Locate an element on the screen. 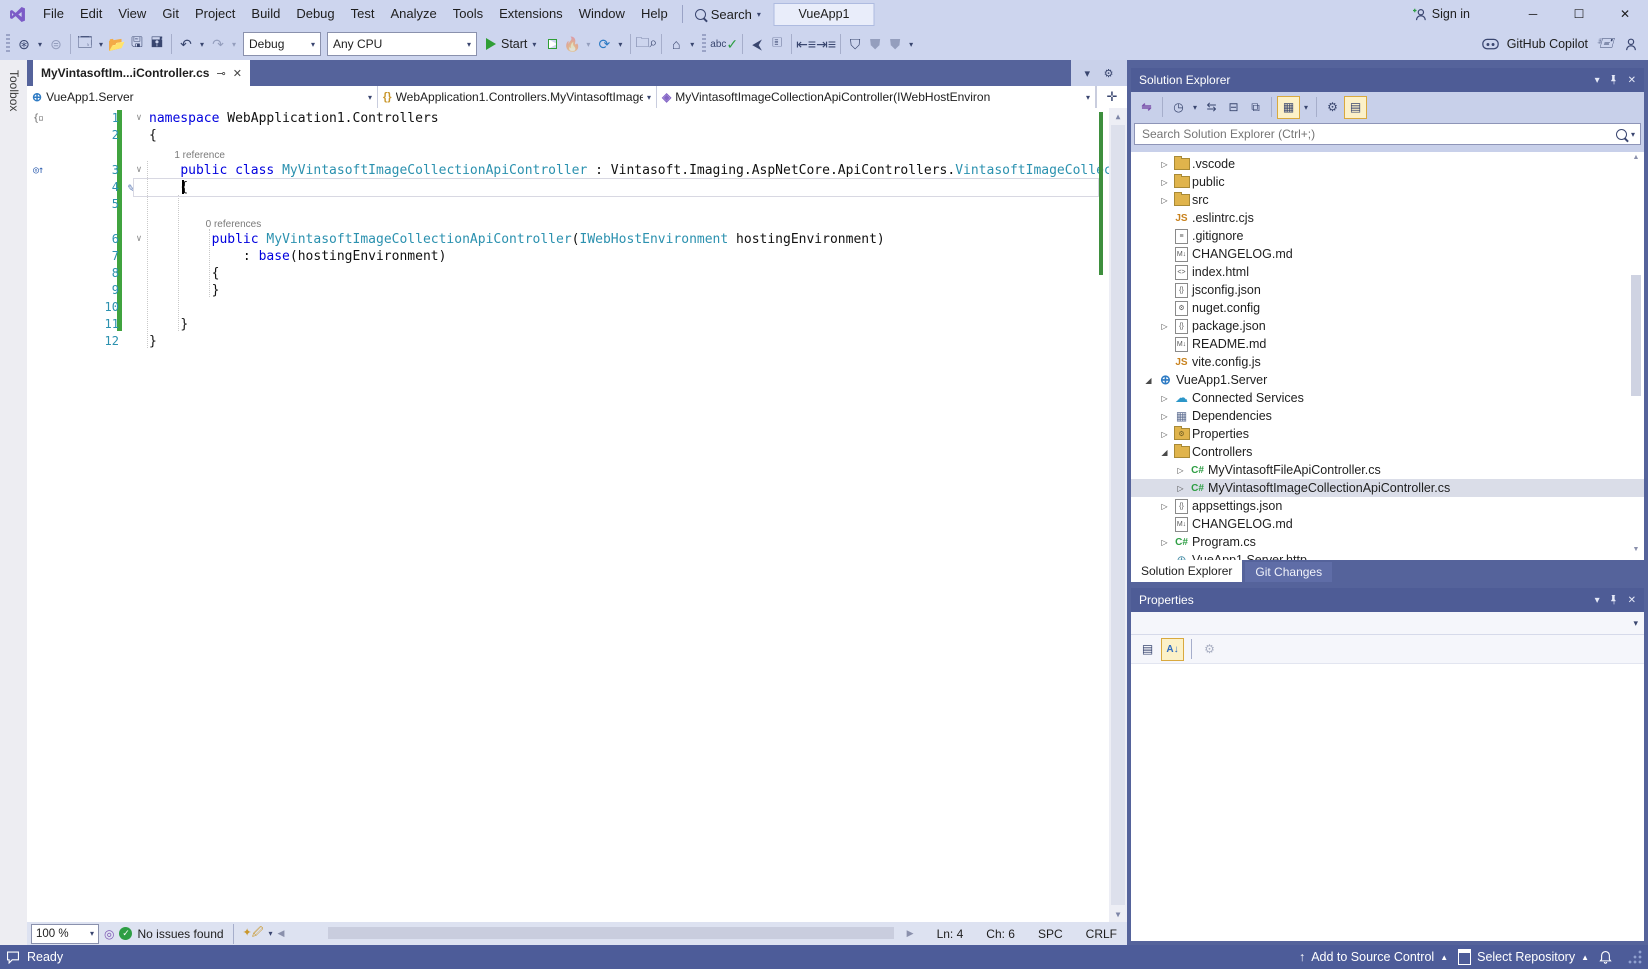  fold-collapse-icon: ∨ is located at coordinates (139, 239).